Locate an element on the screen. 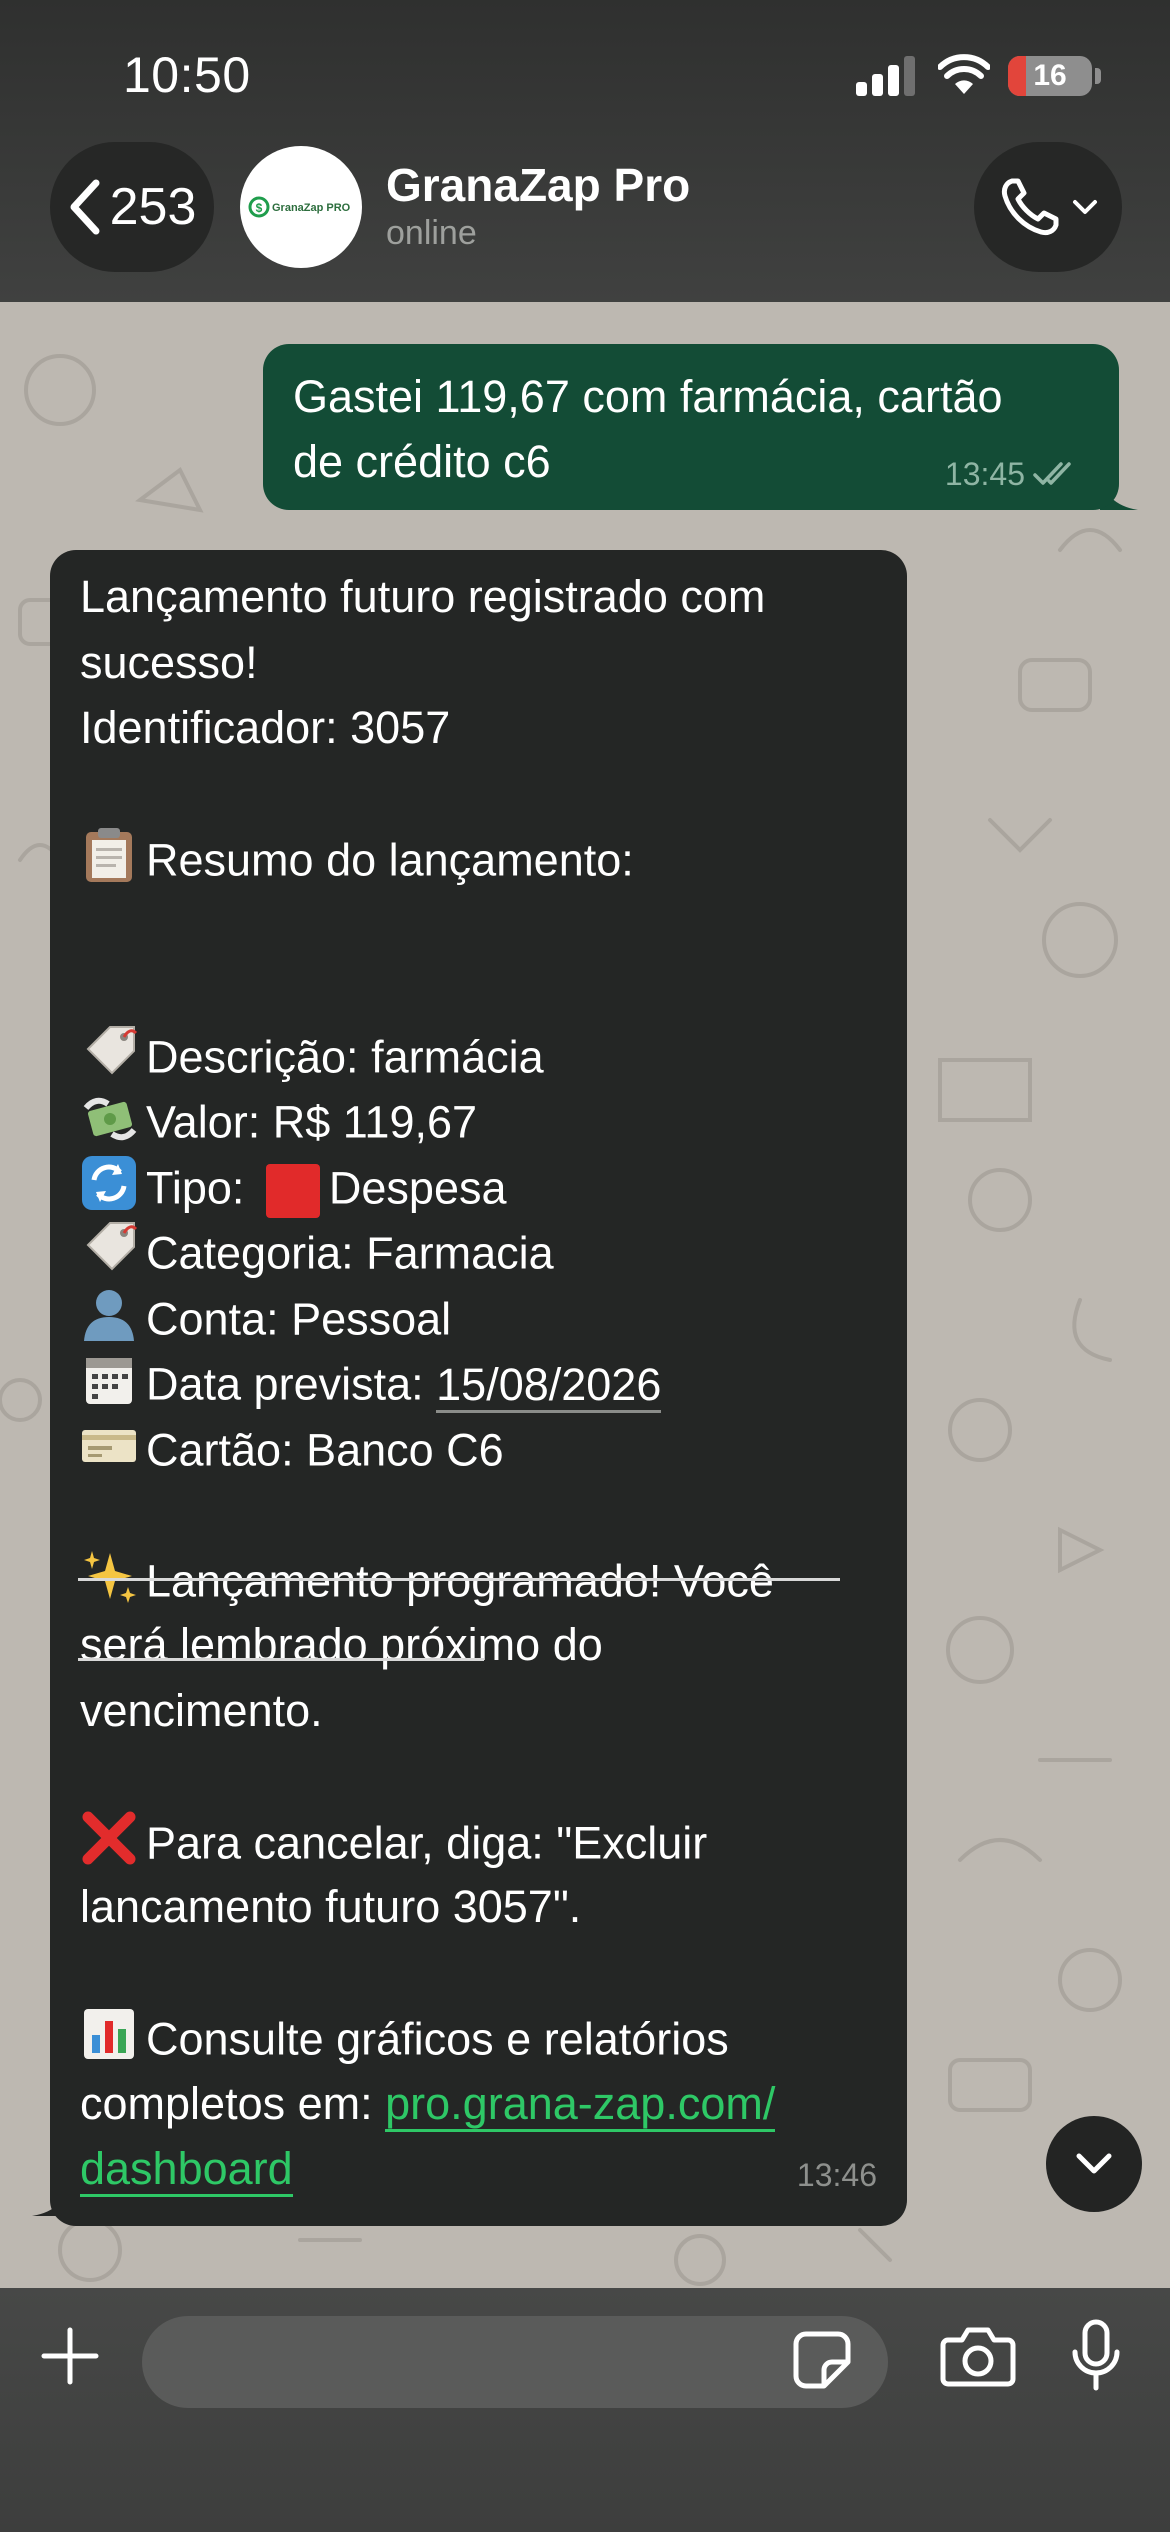 The height and width of the screenshot is (2532, 1170). phone-icon is located at coordinates (1030, 207).